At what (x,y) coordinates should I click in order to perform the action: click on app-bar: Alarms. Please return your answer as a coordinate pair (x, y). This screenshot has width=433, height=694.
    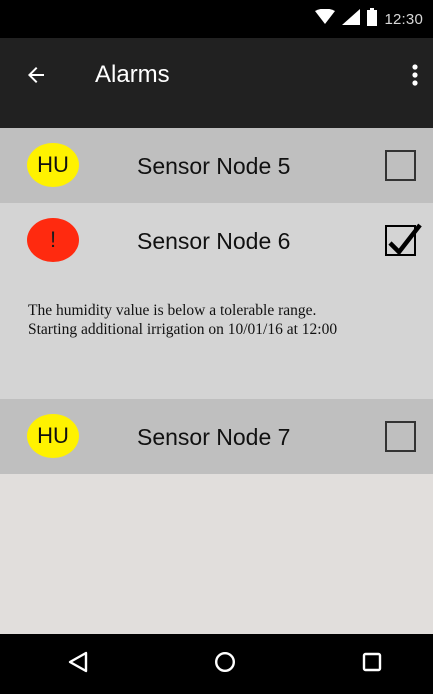
    Looking at the image, I should click on (216, 83).